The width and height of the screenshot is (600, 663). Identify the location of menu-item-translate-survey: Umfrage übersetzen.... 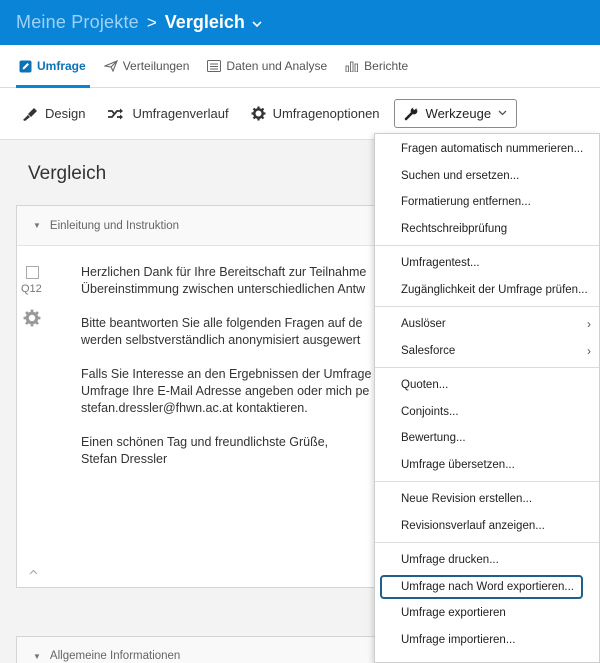
(487, 465).